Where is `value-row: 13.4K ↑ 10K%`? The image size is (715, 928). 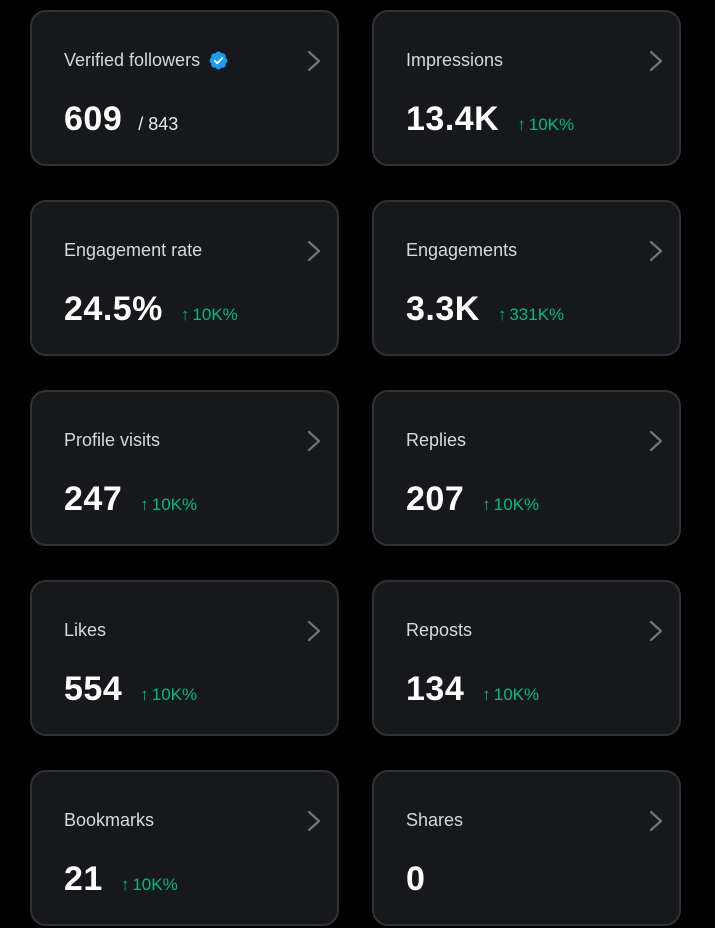 value-row: 13.4K ↑ 10K% is located at coordinates (490, 119).